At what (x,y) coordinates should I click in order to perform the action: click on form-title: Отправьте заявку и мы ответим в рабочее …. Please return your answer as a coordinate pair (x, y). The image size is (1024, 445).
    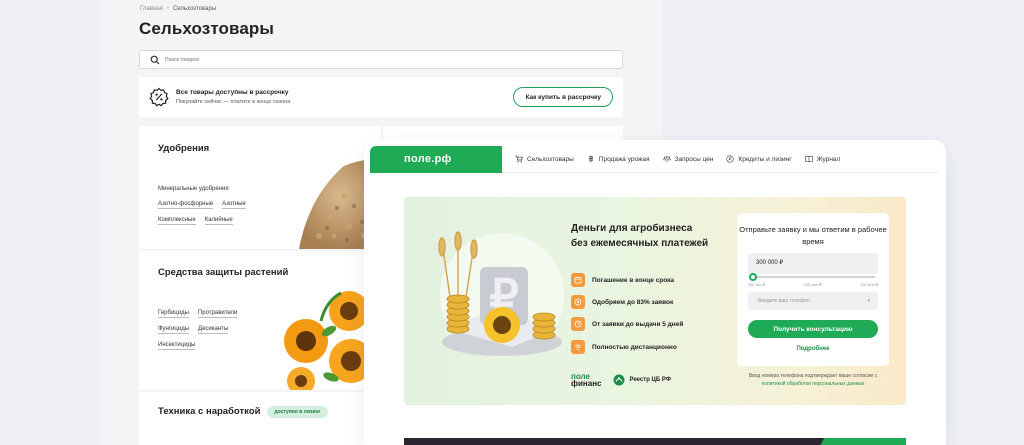
    Looking at the image, I should click on (813, 235).